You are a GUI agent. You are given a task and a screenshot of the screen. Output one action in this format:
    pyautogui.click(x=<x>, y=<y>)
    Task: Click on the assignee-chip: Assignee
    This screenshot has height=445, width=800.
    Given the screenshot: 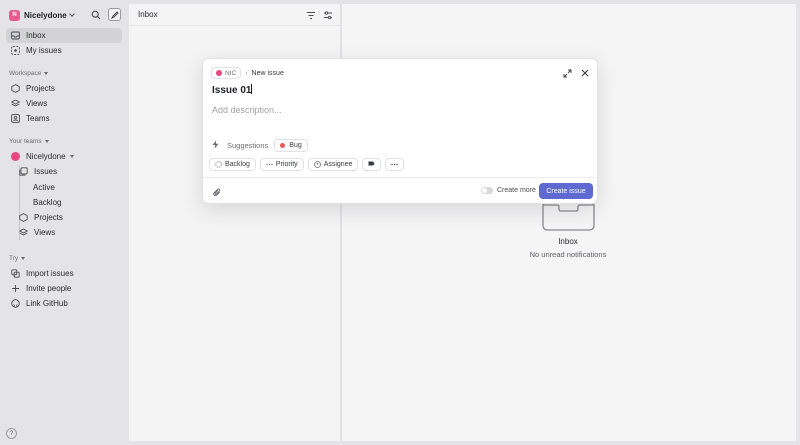 What is the action you would take?
    pyautogui.click(x=333, y=164)
    